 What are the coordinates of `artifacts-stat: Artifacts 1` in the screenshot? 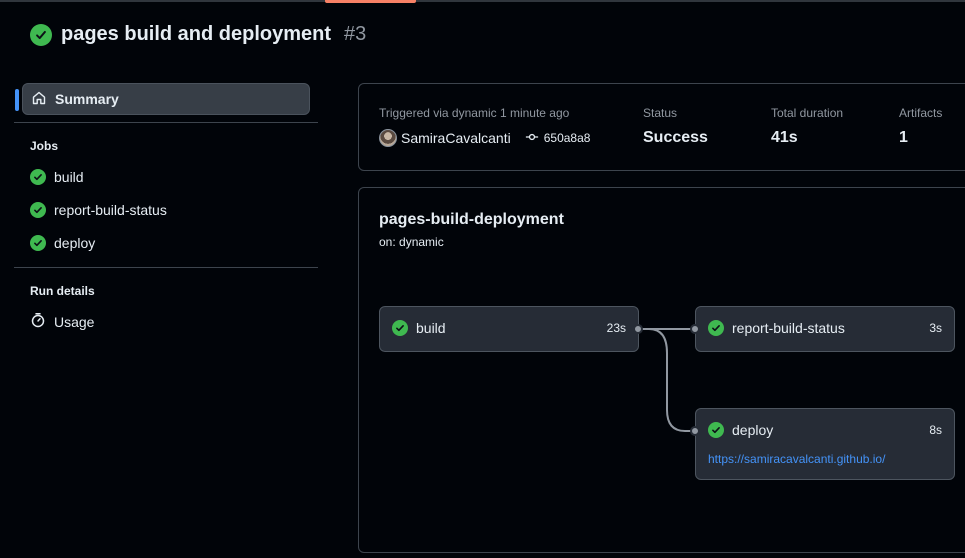 It's located at (920, 126).